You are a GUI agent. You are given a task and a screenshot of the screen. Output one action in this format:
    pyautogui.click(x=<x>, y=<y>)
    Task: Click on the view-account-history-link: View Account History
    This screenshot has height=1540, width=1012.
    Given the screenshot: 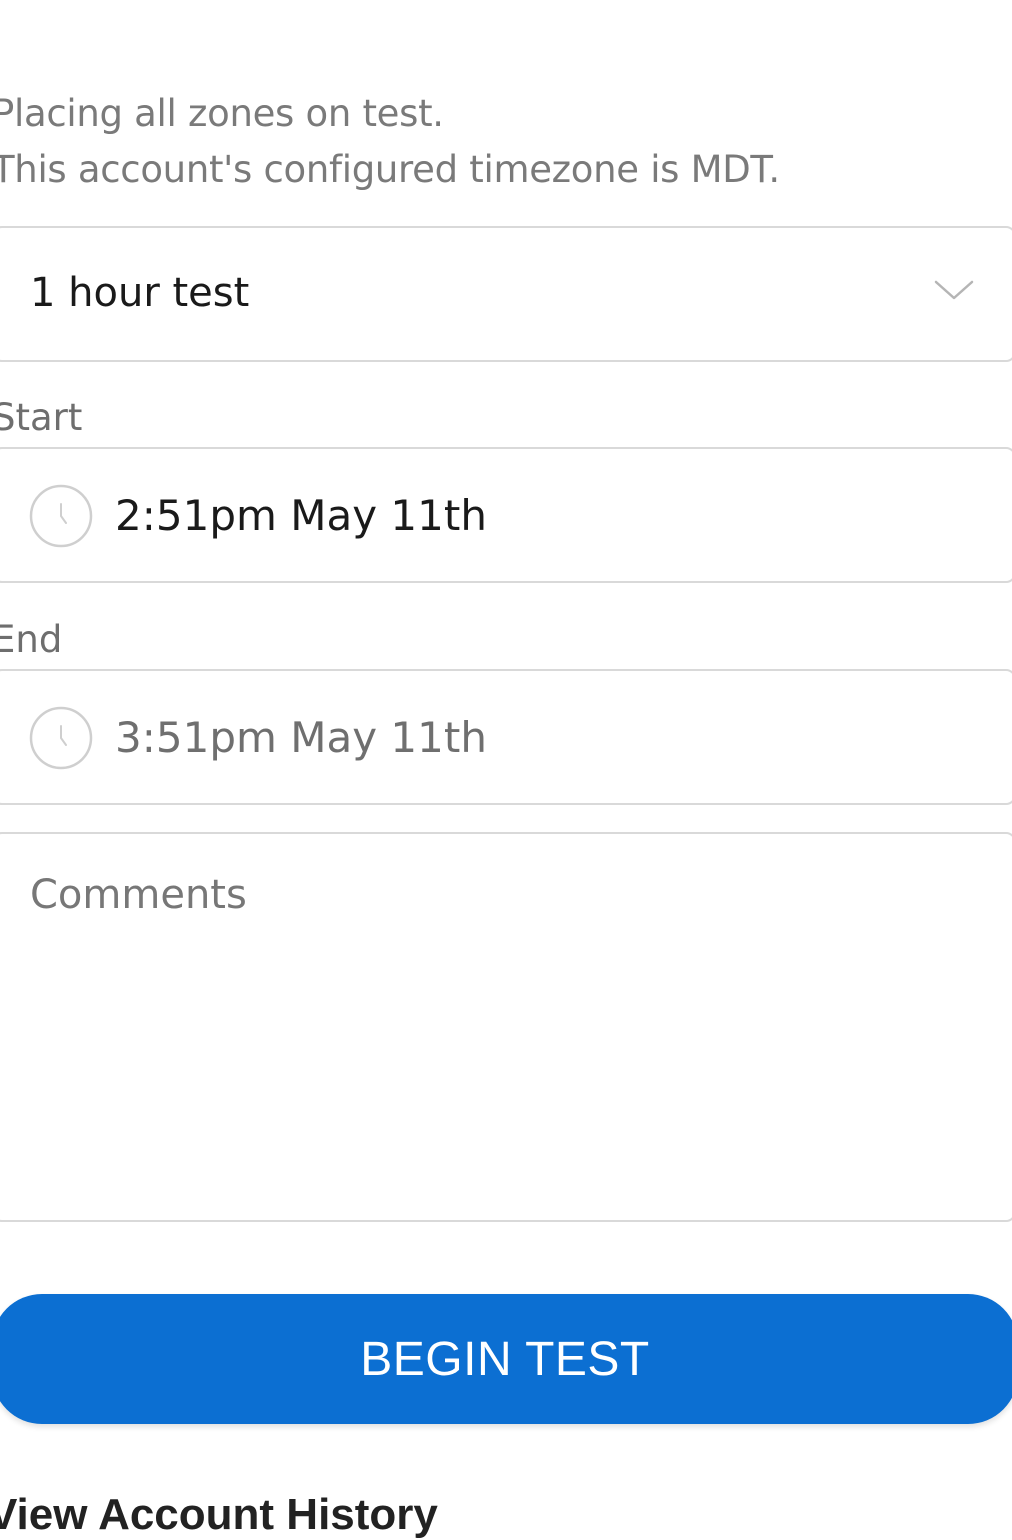 What is the action you would take?
    pyautogui.click(x=219, y=1515)
    